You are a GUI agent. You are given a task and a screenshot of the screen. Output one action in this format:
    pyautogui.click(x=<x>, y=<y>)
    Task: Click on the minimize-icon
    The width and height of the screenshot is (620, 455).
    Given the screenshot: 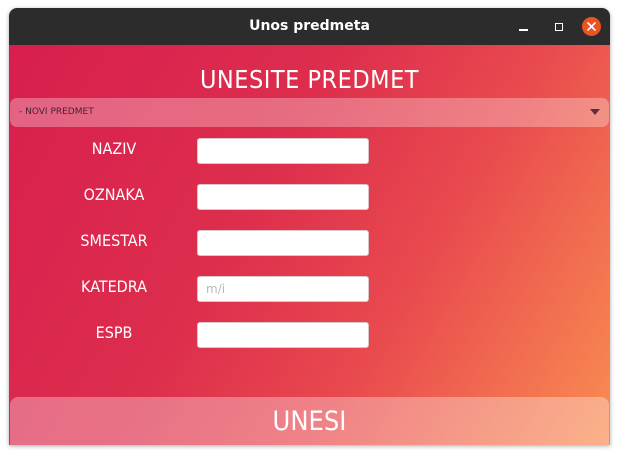 What is the action you would take?
    pyautogui.click(x=523, y=29)
    